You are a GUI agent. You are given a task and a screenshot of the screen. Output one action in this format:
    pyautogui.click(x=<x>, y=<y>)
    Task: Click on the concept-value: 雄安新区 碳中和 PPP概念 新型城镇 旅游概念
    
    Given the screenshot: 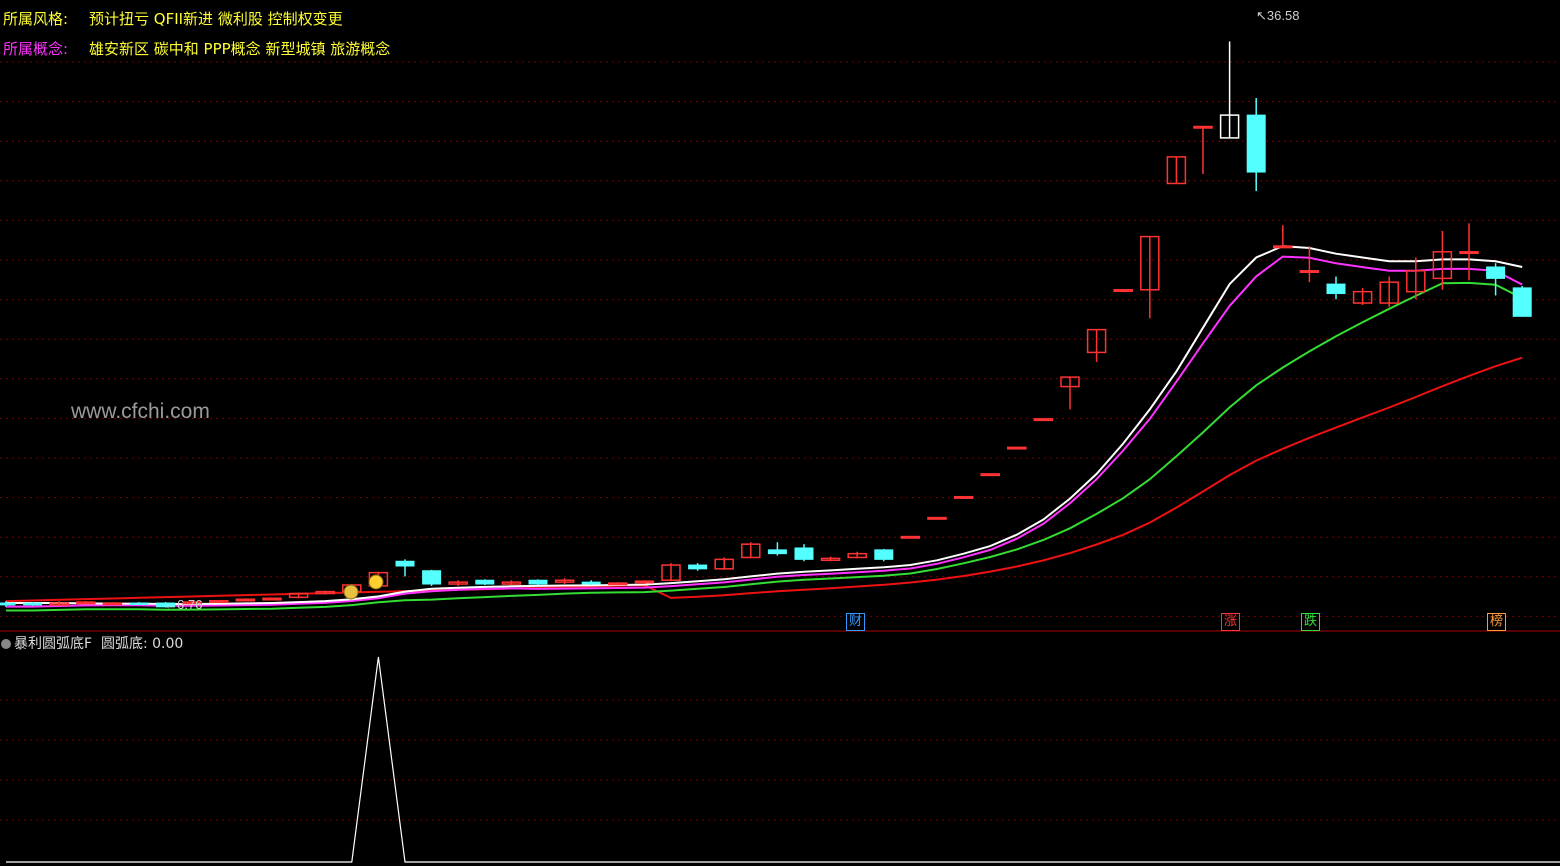 What is the action you would take?
    pyautogui.click(x=240, y=49)
    